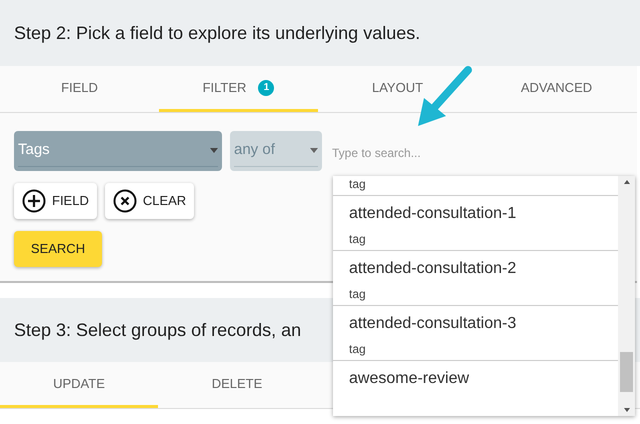  What do you see at coordinates (55, 201) in the screenshot?
I see `toolbar-button: FIELD` at bounding box center [55, 201].